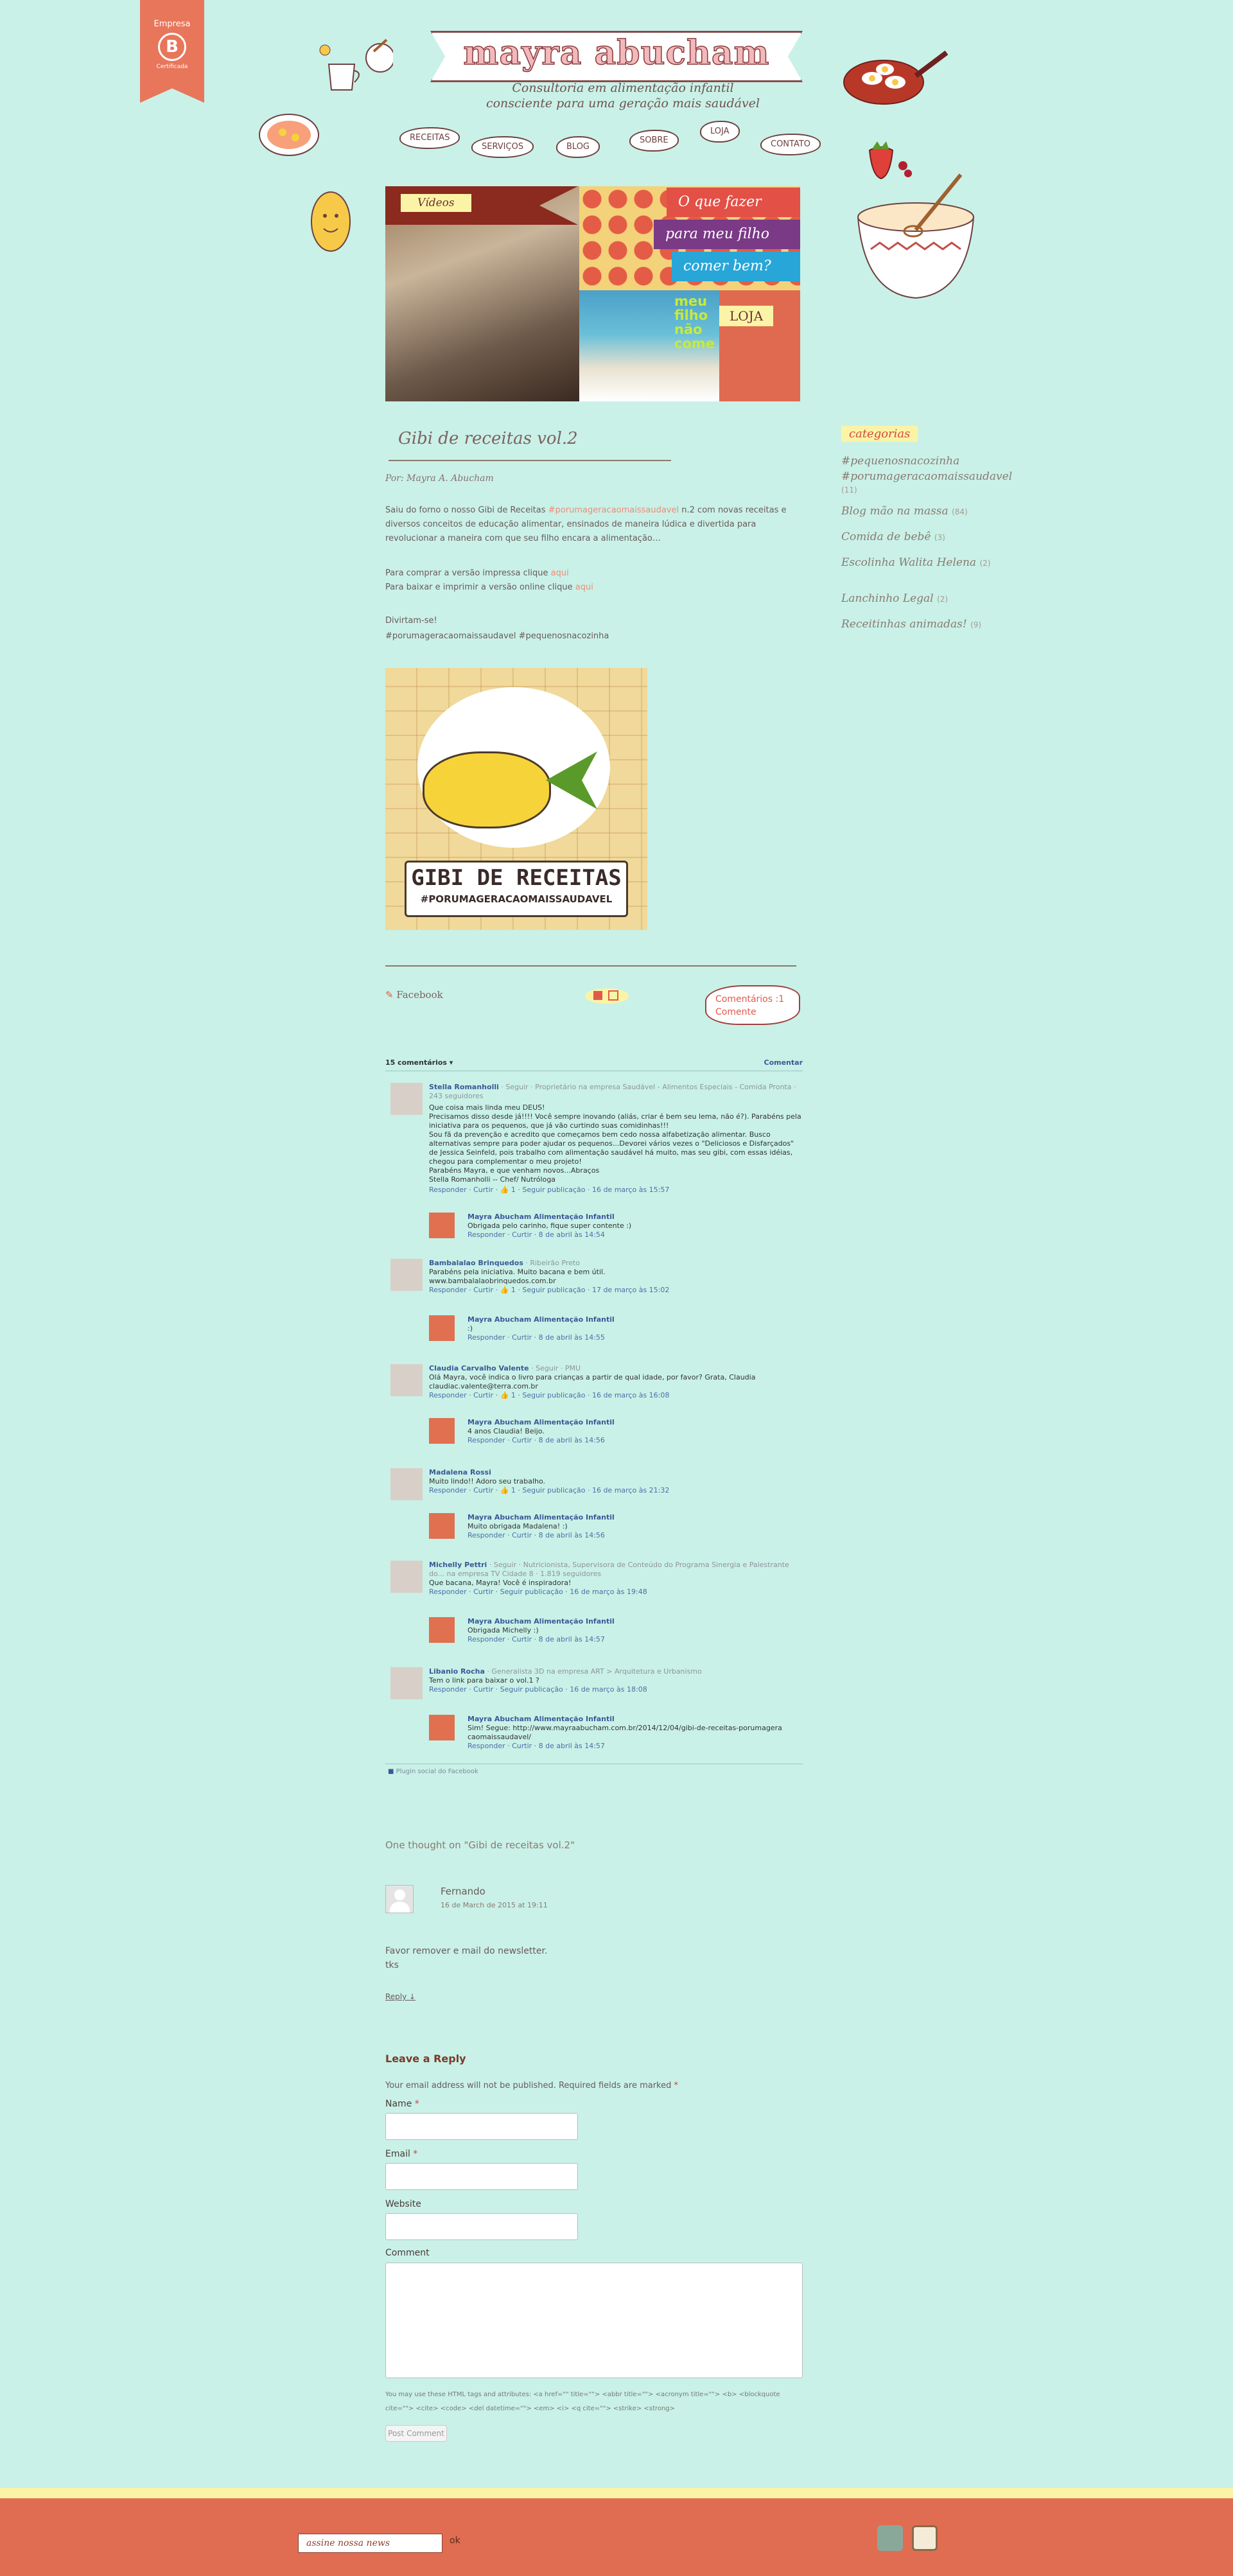  Describe the element at coordinates (617, 59) in the screenshot. I see `site-title: mayra abucham` at that location.